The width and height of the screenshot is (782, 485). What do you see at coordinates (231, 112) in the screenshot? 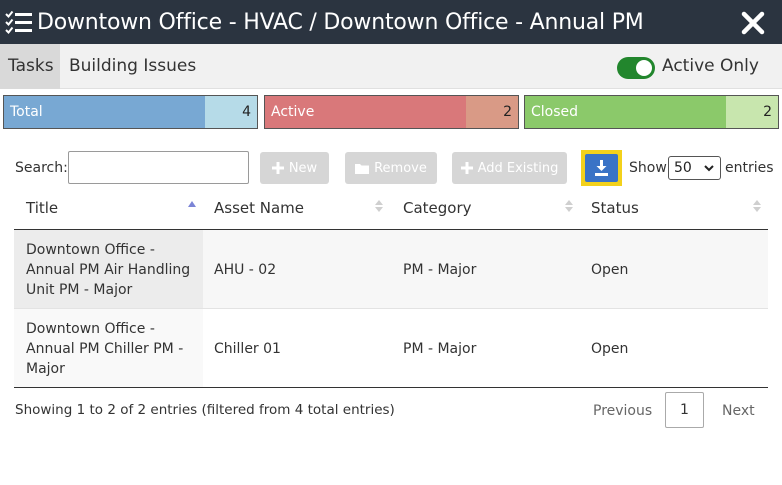
I see `total-count: 4` at bounding box center [231, 112].